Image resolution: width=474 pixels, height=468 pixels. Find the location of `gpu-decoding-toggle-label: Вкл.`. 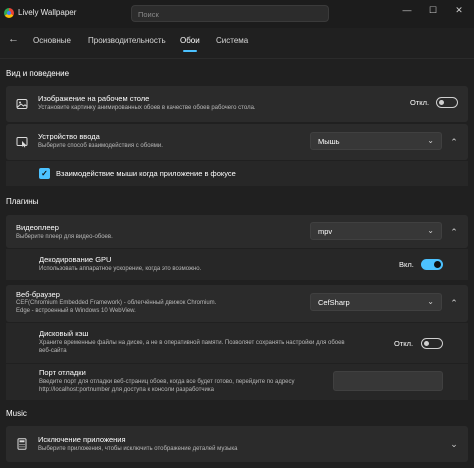

gpu-decoding-toggle-label: Вкл. is located at coordinates (406, 264).